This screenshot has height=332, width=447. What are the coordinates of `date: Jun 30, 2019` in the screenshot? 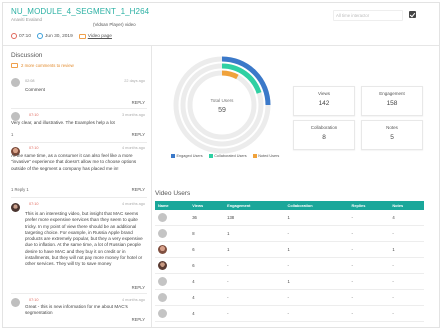 It's located at (59, 36).